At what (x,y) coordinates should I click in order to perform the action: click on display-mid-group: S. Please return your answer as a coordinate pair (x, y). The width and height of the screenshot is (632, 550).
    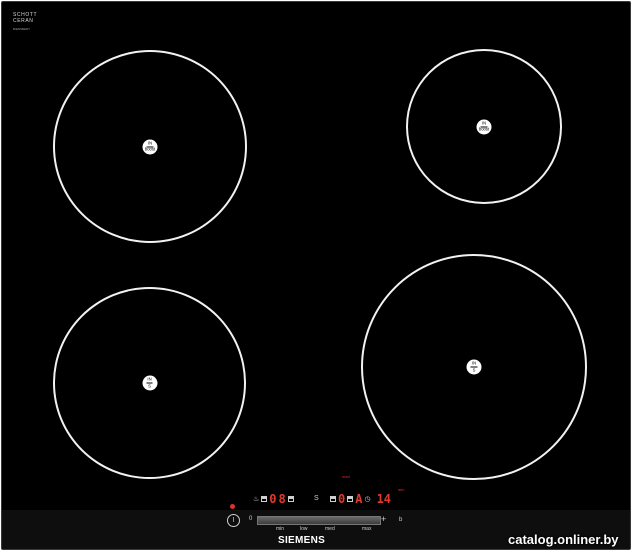
    Looking at the image, I should click on (316, 498).